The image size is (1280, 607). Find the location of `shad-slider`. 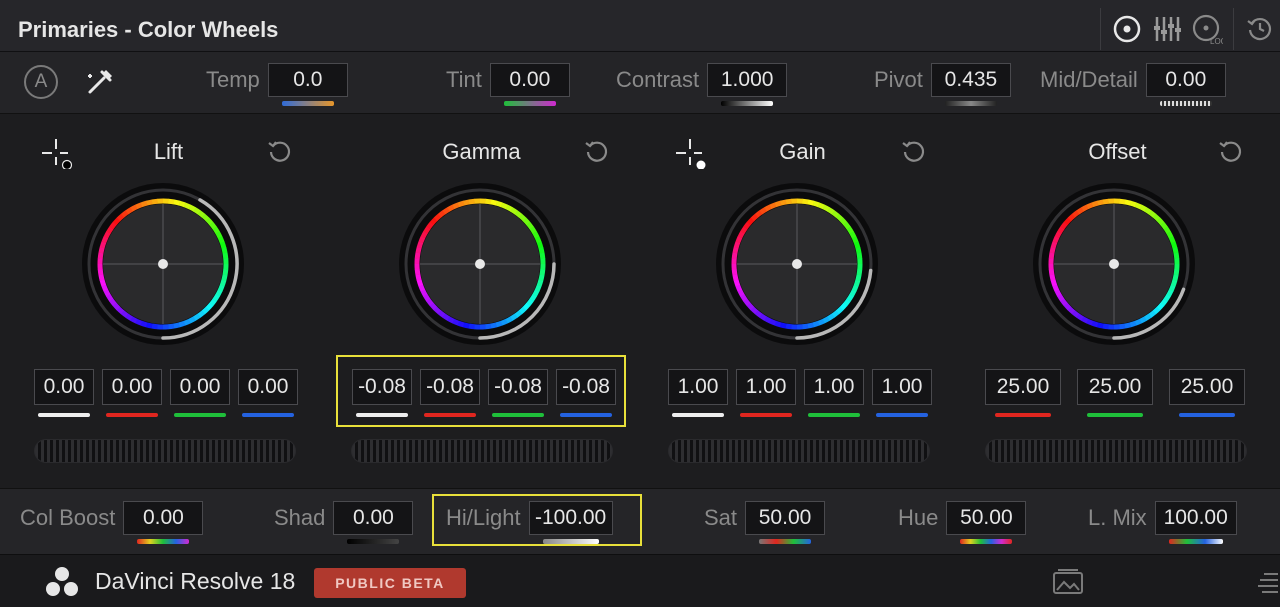

shad-slider is located at coordinates (373, 541).